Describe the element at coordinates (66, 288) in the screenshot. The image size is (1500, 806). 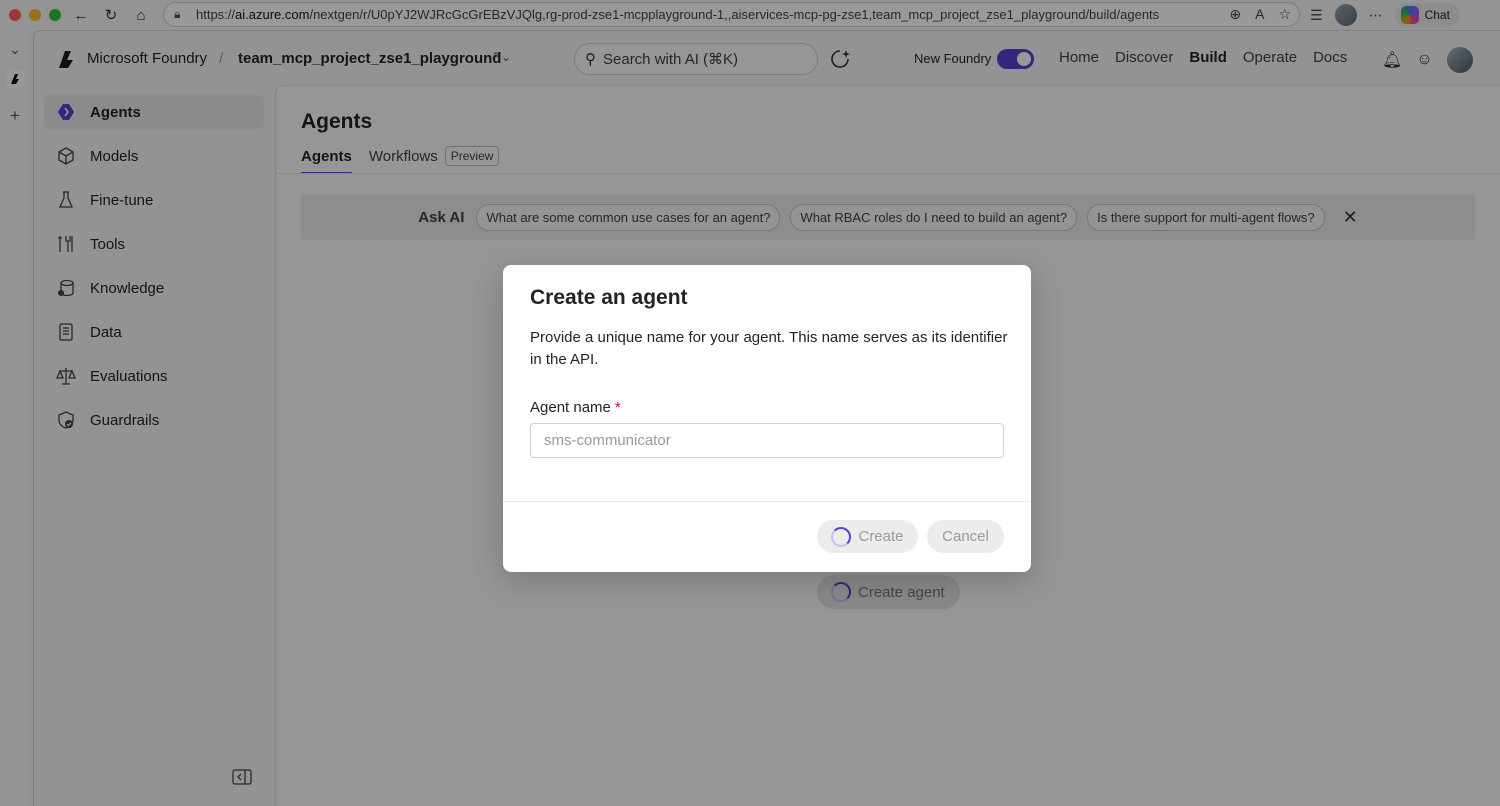
I see `knowledge-icon` at that location.